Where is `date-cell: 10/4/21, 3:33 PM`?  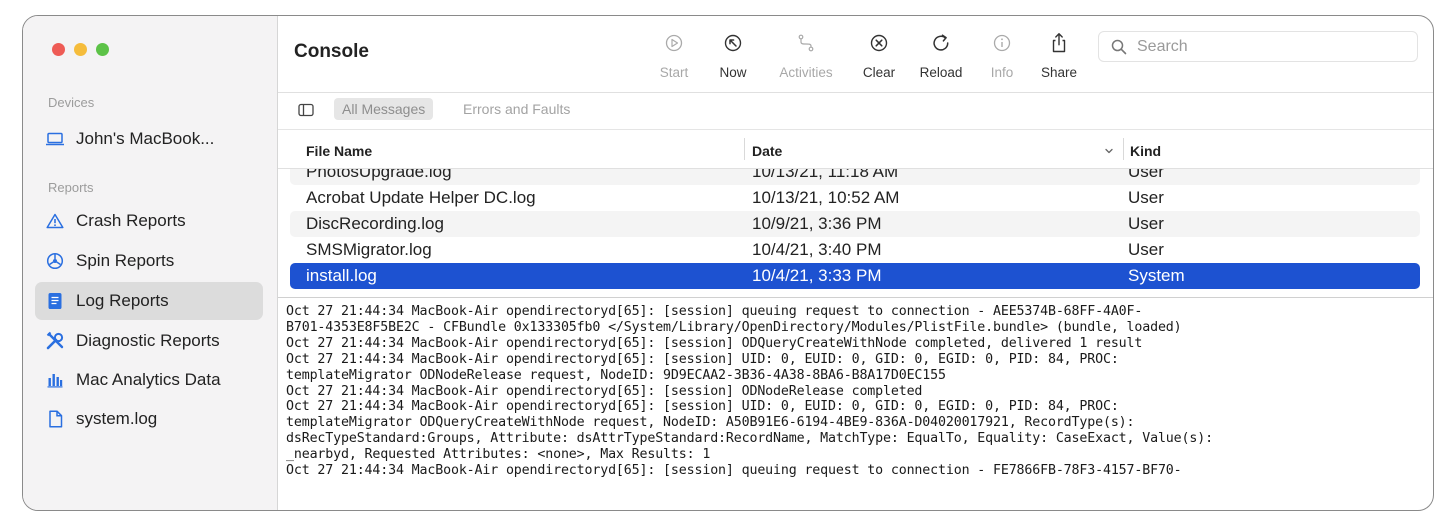
date-cell: 10/4/21, 3:33 PM is located at coordinates (817, 275).